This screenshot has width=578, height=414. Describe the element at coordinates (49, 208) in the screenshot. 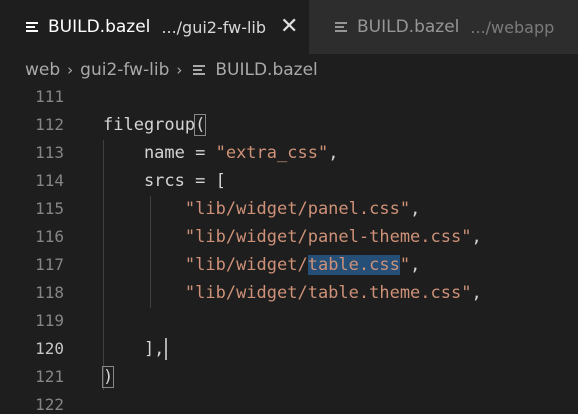

I see `line-number: 115` at that location.